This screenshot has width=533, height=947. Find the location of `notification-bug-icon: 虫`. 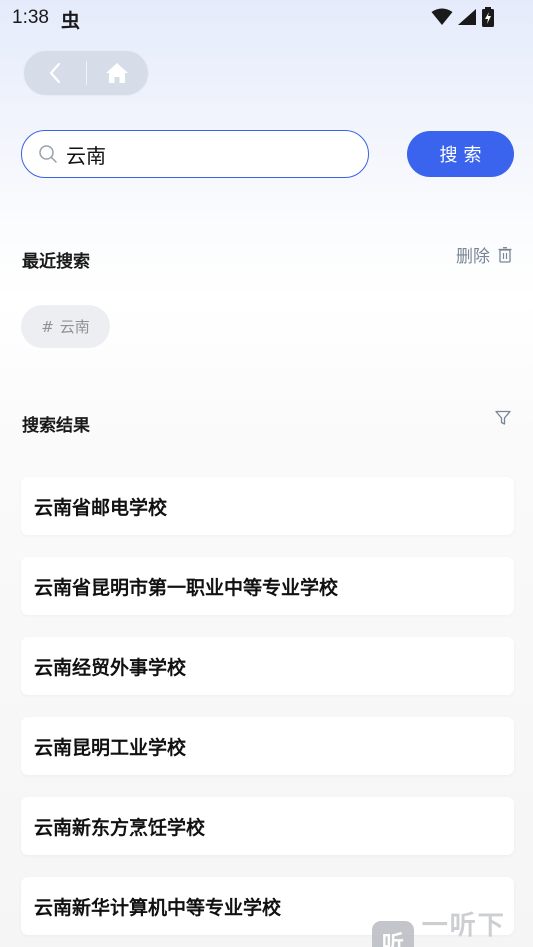

notification-bug-icon: 虫 is located at coordinates (71, 21).